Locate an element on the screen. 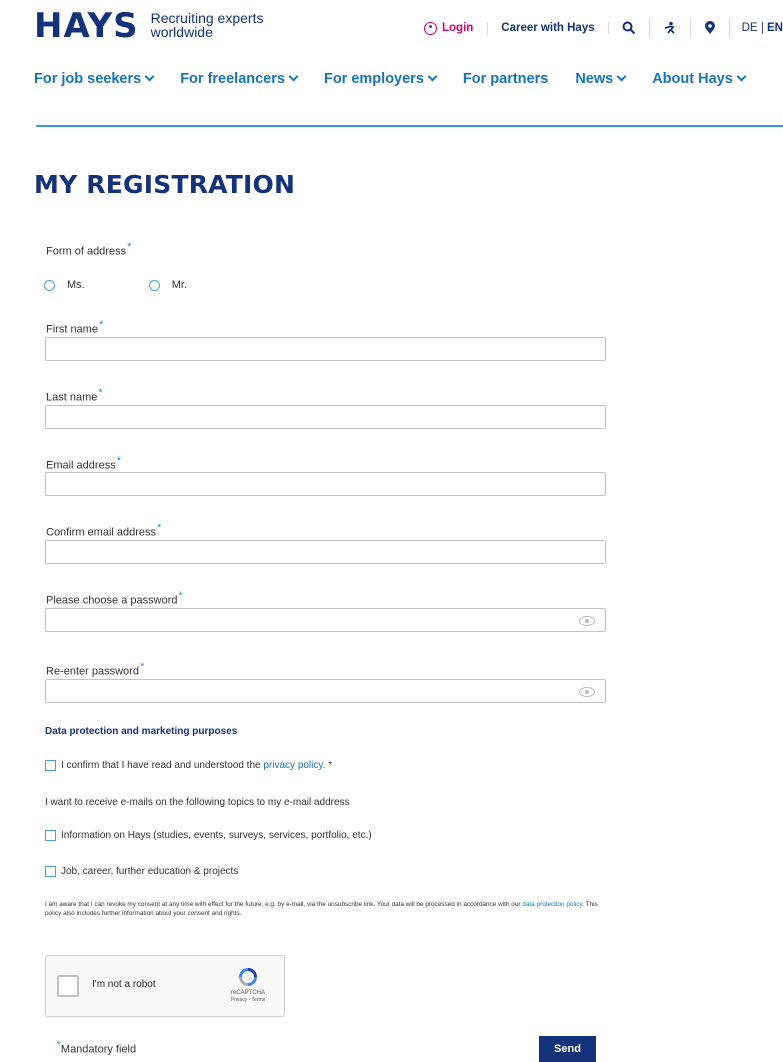  nav-label: For job seekers is located at coordinates (88, 79).